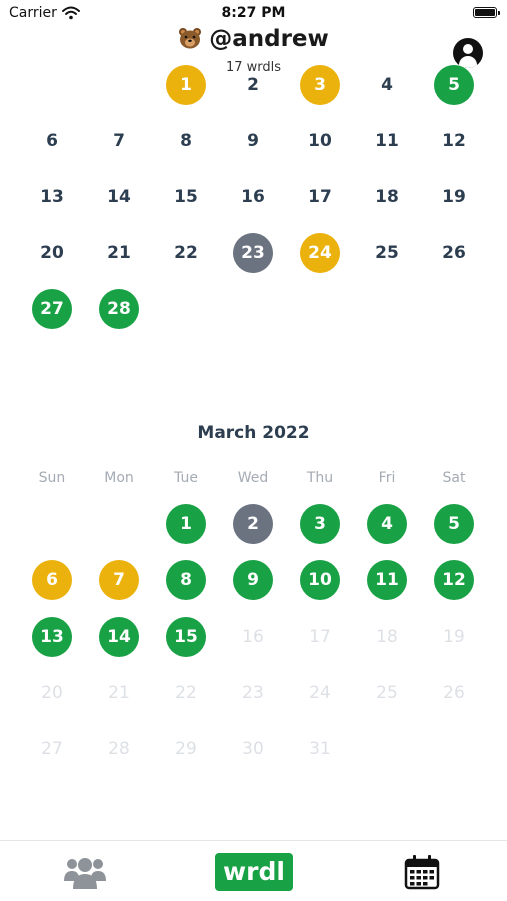 Image resolution: width=507 pixels, height=901 pixels. Describe the element at coordinates (422, 872) in the screenshot. I see `calendar-icon` at that location.